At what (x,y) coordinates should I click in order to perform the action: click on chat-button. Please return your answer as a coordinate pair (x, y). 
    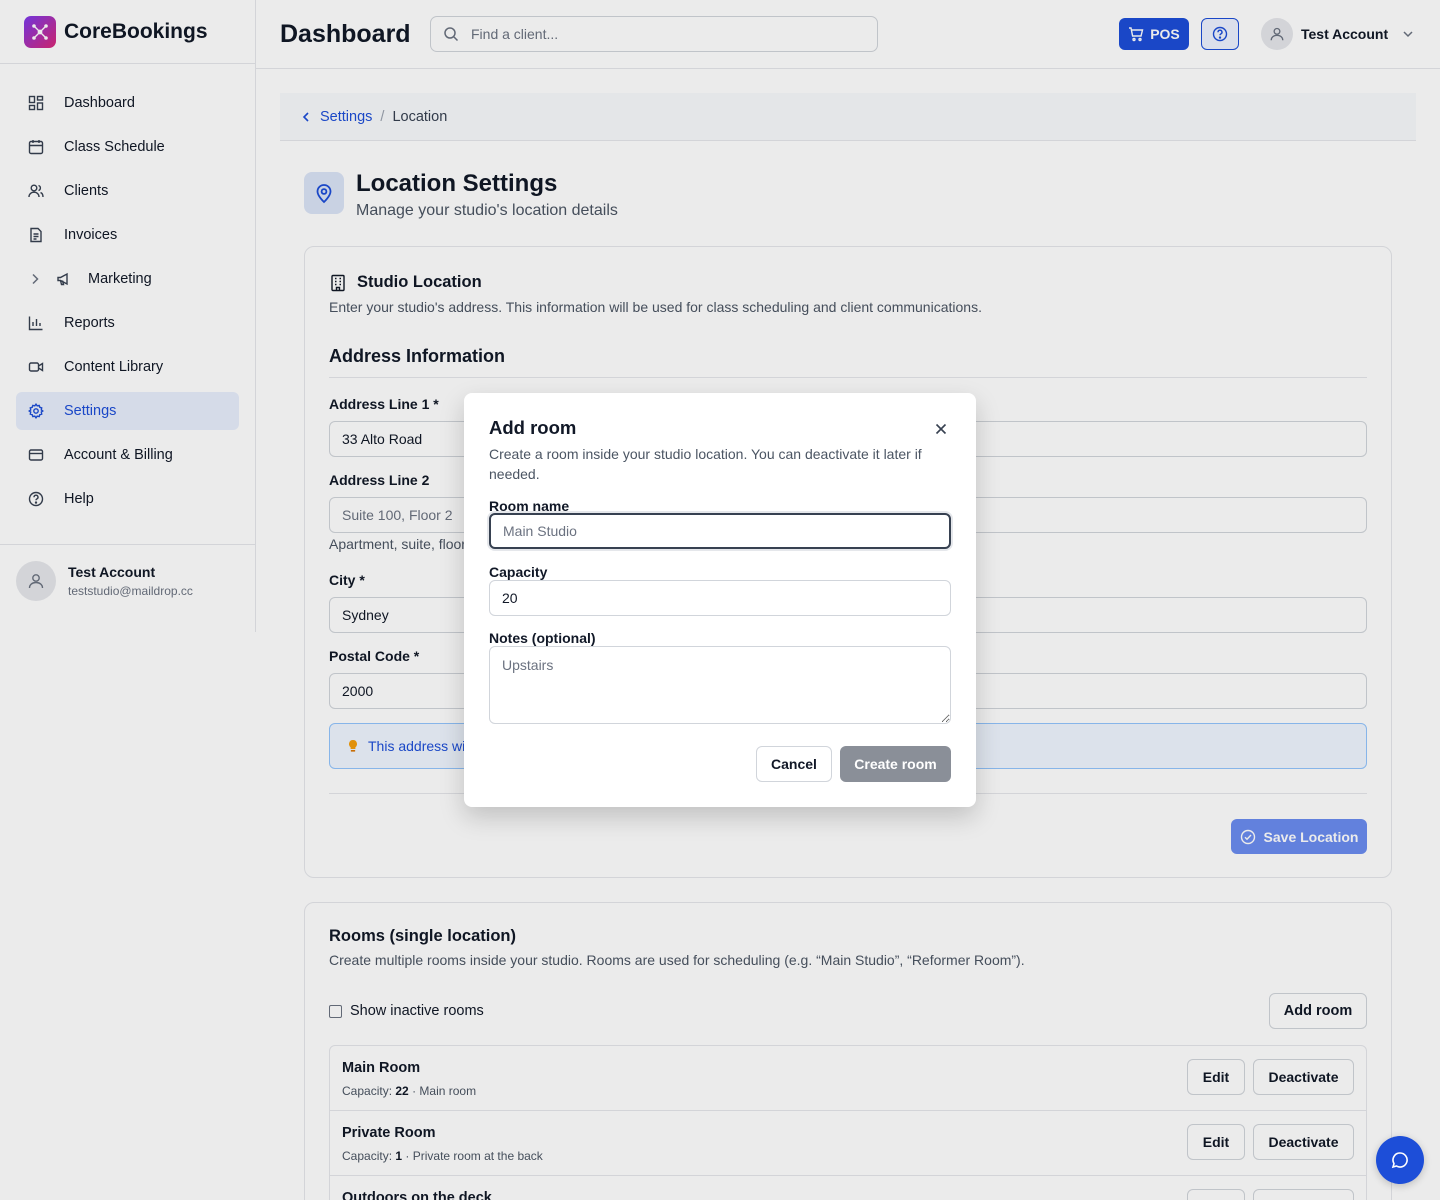
    Looking at the image, I should click on (1400, 1160).